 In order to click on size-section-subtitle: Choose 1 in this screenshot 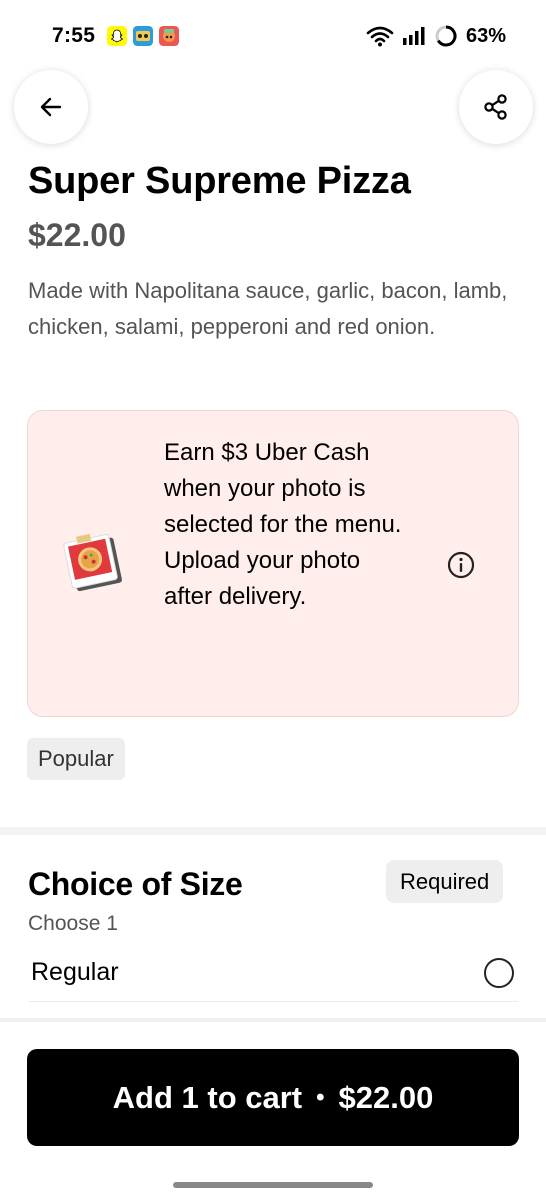, I will do `click(73, 923)`.